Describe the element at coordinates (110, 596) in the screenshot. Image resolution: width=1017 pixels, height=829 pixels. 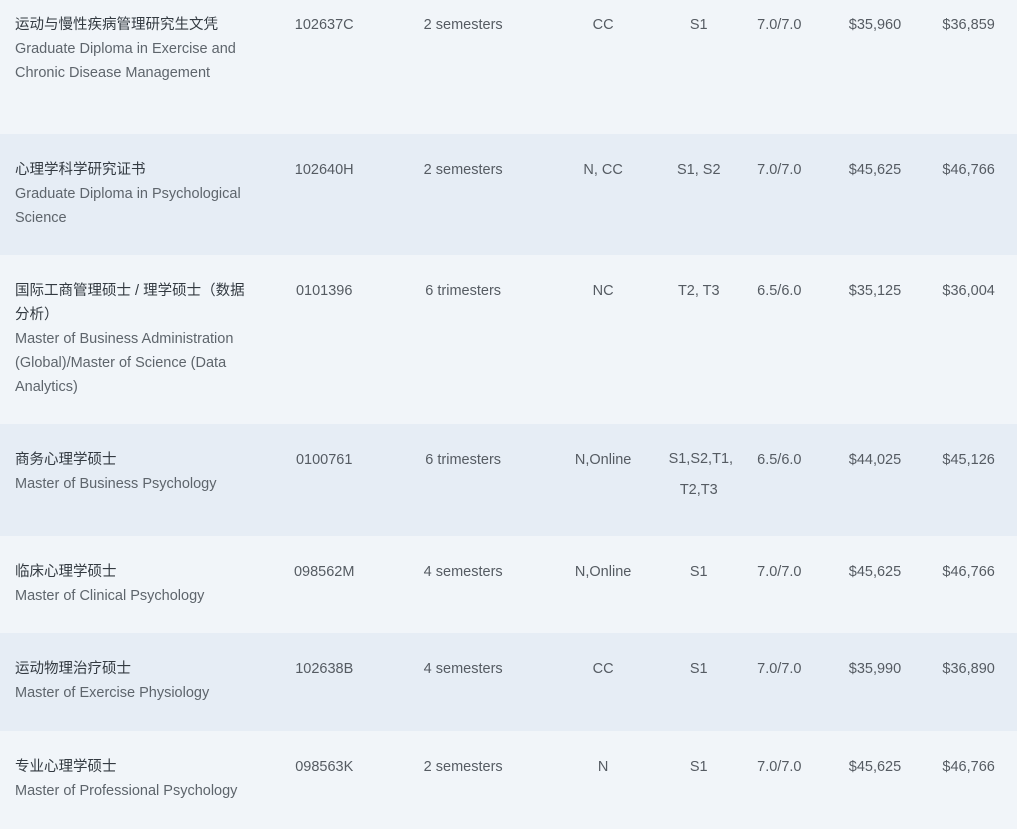
I see `program-name-en: Master of Clinical Psychology` at that location.